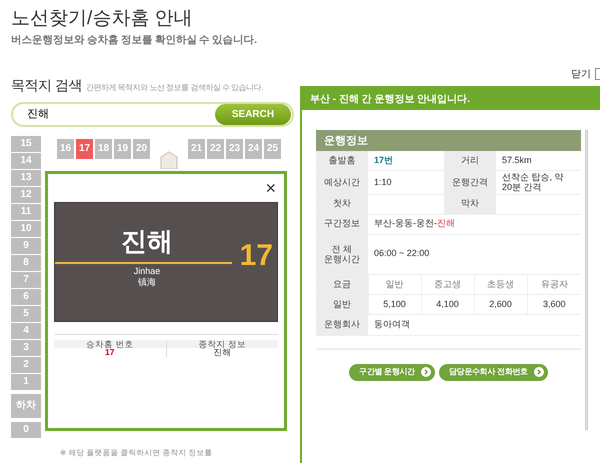 The height and width of the screenshot is (463, 600). What do you see at coordinates (26, 194) in the screenshot?
I see `platform-button: 12` at bounding box center [26, 194].